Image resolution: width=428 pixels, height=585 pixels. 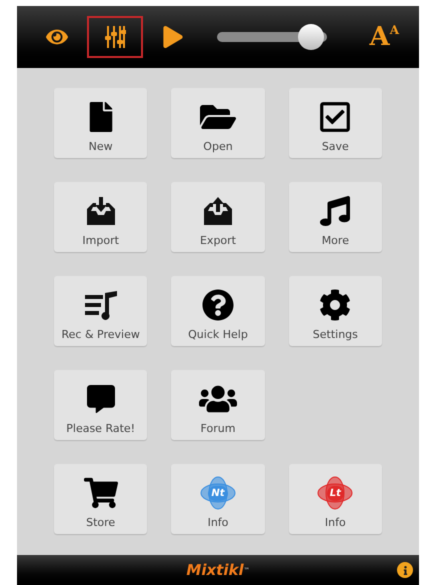 I want to click on menu-tile: Quick Help, so click(x=218, y=311).